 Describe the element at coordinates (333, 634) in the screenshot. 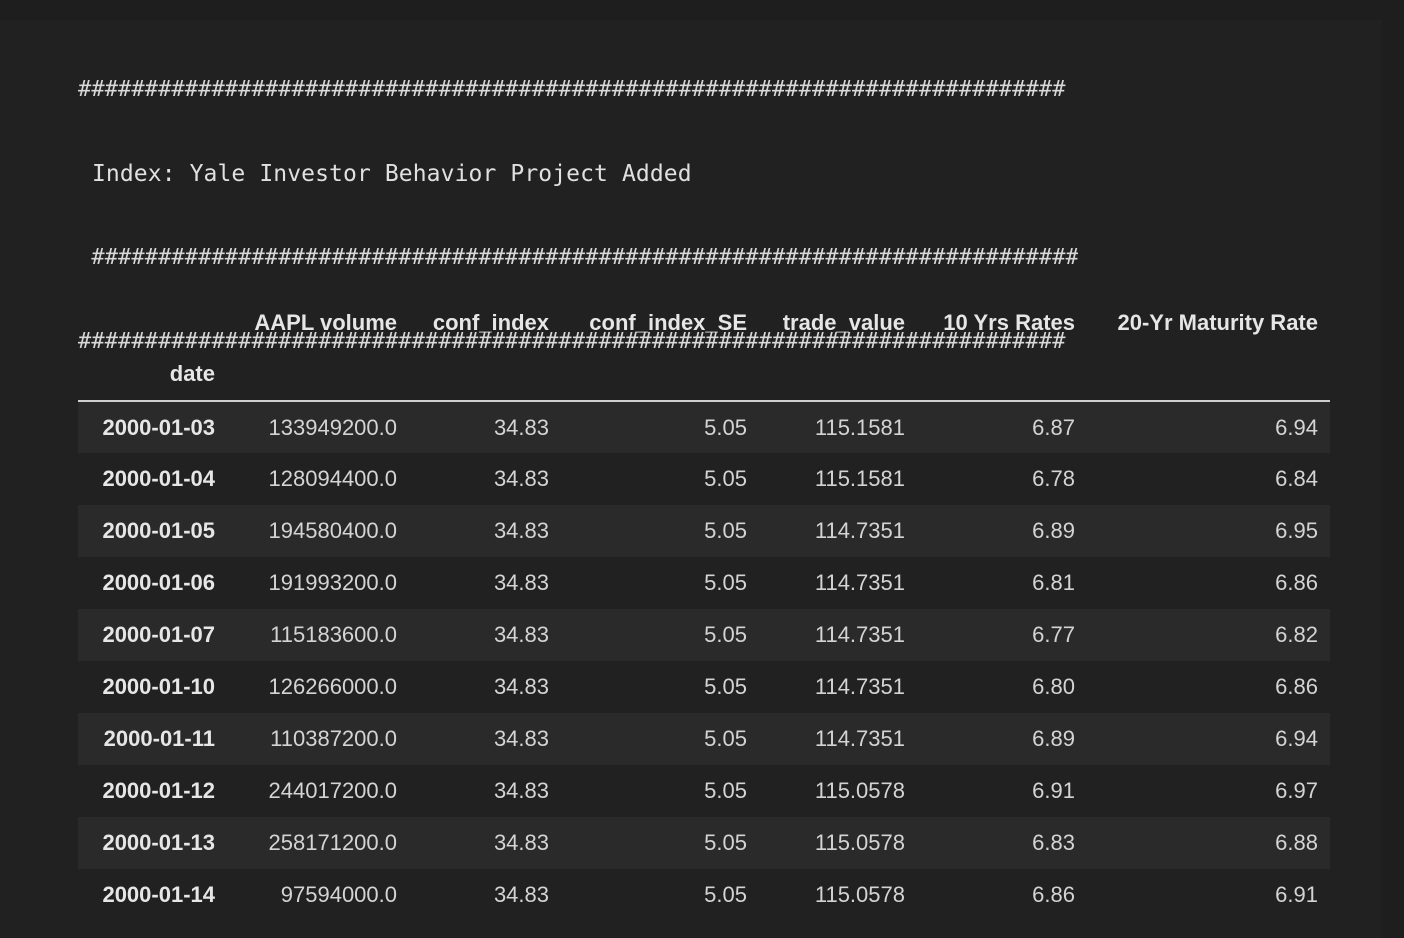

I see `table-cell: 115183600.0` at that location.